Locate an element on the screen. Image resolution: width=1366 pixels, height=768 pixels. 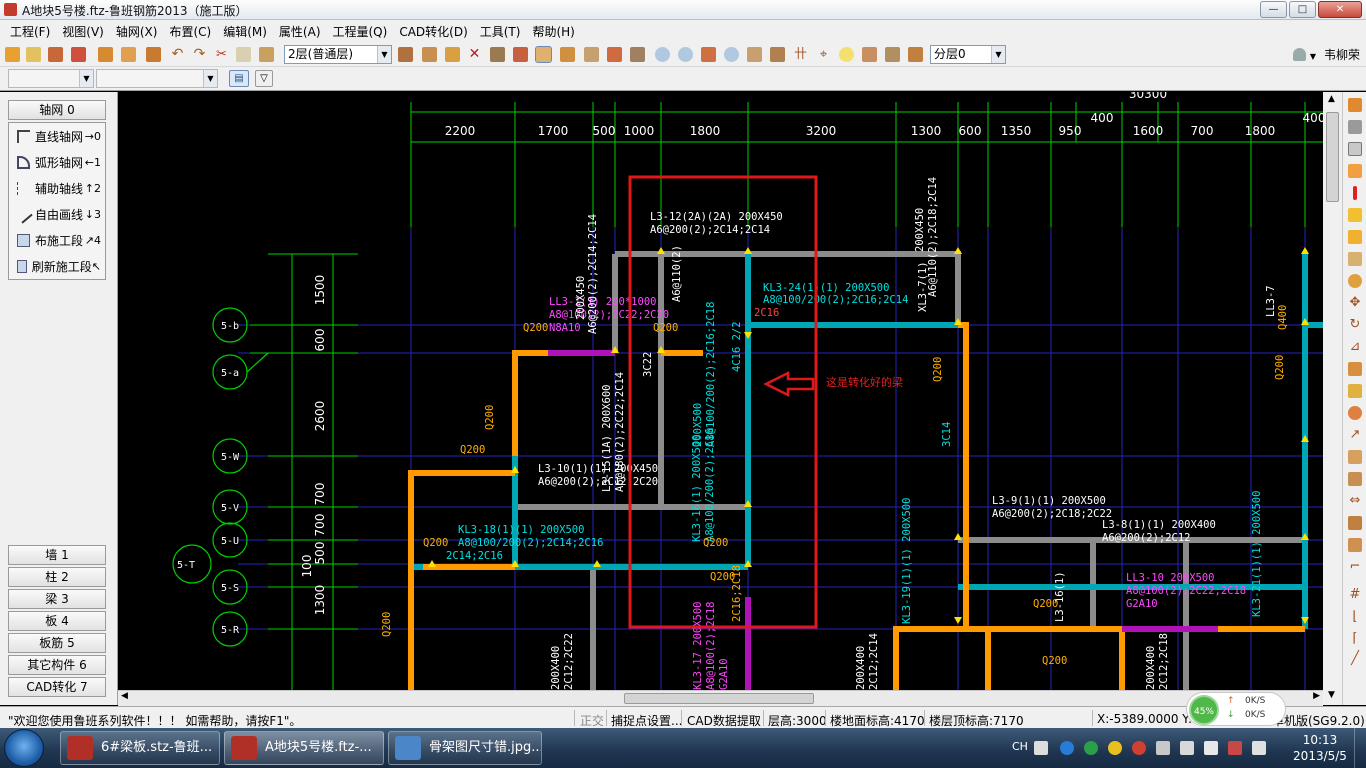
horizontal-scrollbar: ◀ ▶ is located at coordinates (720, 698).